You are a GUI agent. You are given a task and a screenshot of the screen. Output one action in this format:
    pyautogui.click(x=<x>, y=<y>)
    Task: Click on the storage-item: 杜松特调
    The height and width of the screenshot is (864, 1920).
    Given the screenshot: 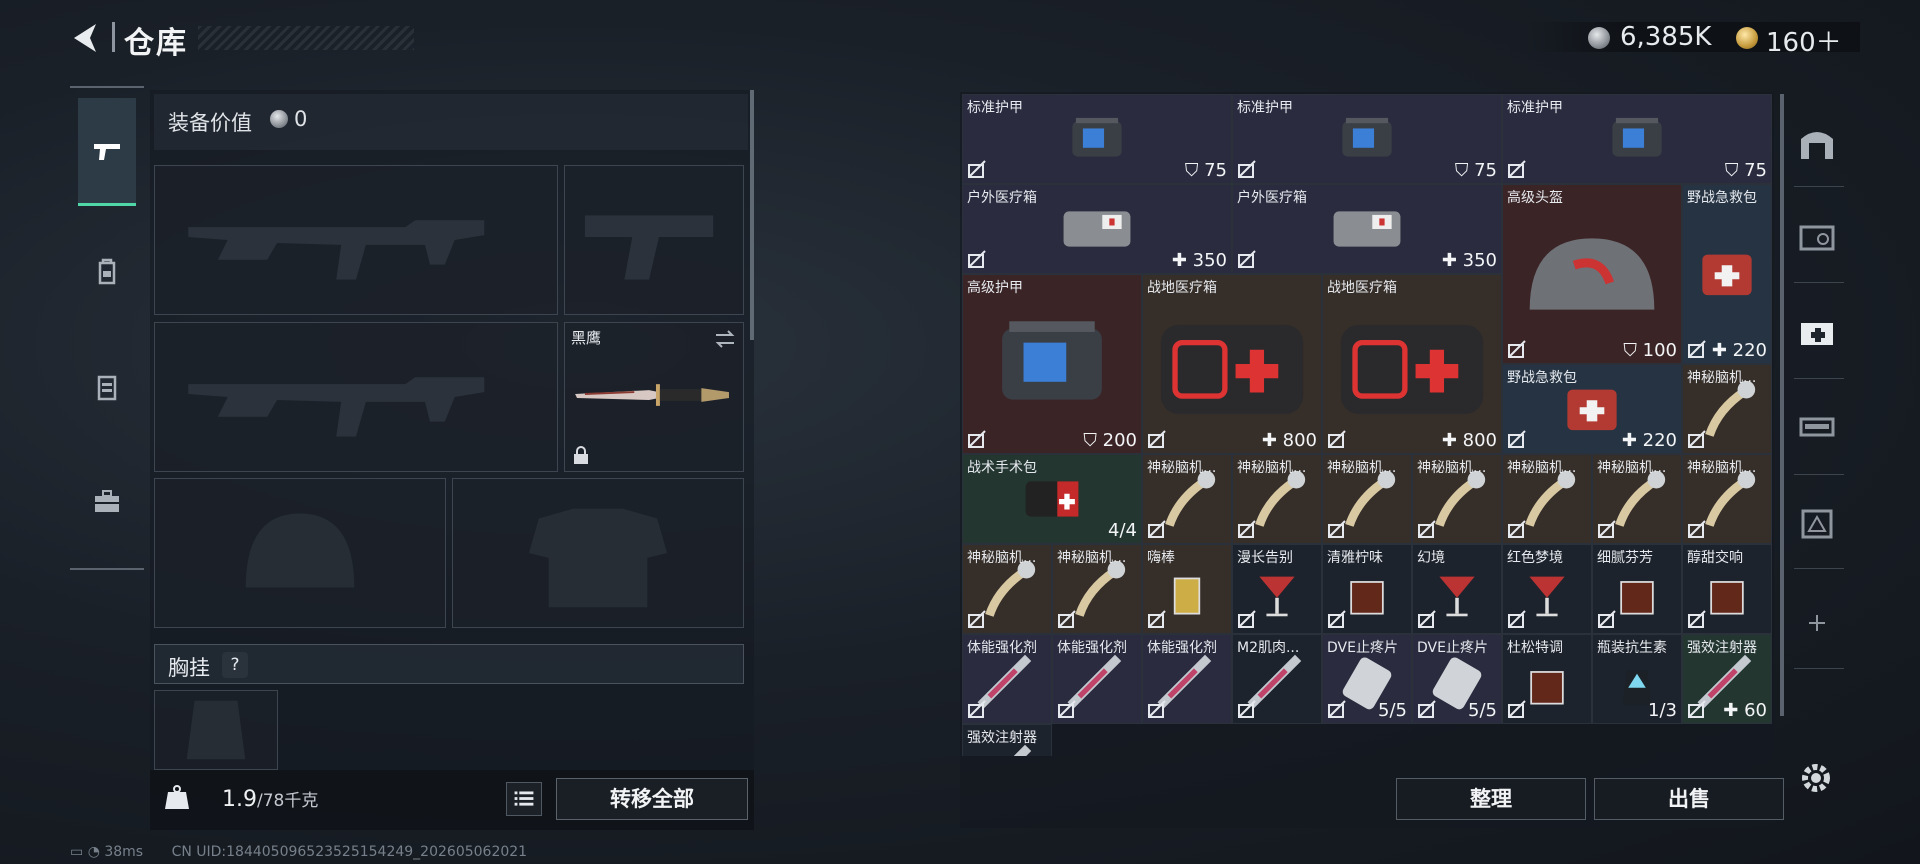 What is the action you would take?
    pyautogui.click(x=1547, y=679)
    